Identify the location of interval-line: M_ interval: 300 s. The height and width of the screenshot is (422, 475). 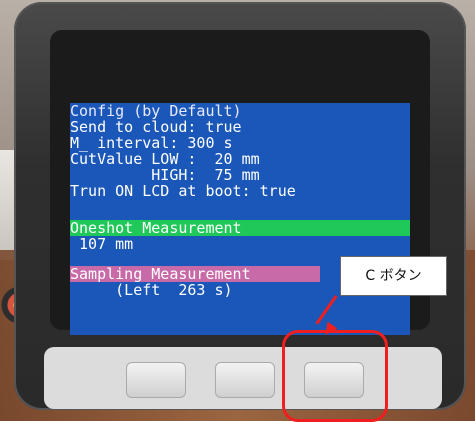
(151, 143).